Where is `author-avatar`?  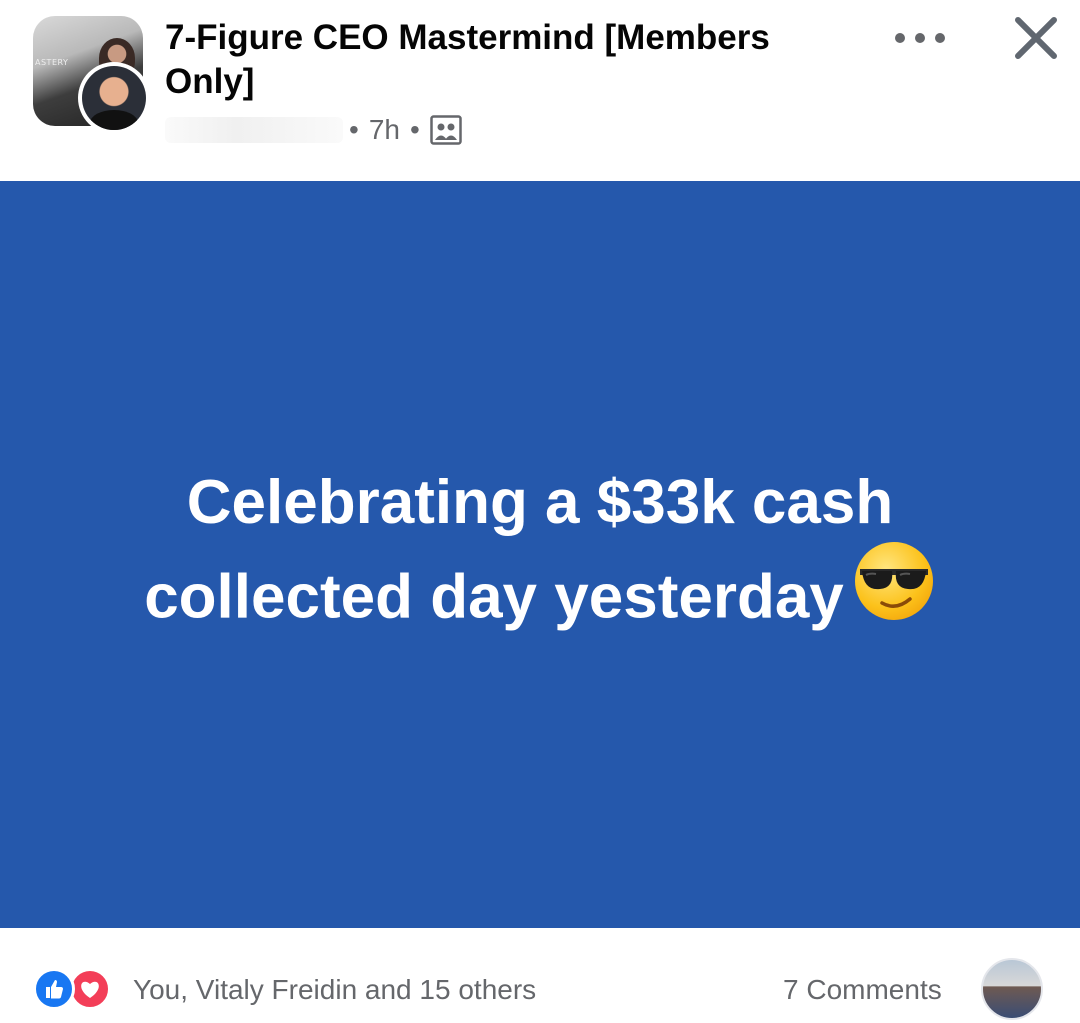 author-avatar is located at coordinates (114, 98).